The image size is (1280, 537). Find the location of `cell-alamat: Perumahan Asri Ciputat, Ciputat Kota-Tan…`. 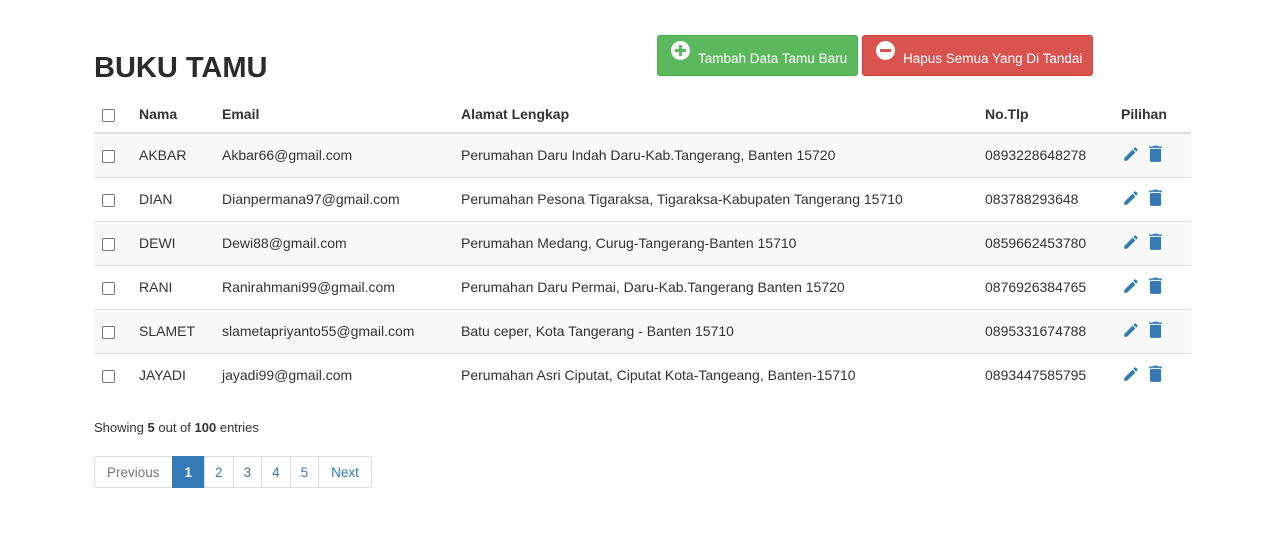

cell-alamat: Perumahan Asri Ciputat, Ciputat Kota-Tan… is located at coordinates (658, 375).